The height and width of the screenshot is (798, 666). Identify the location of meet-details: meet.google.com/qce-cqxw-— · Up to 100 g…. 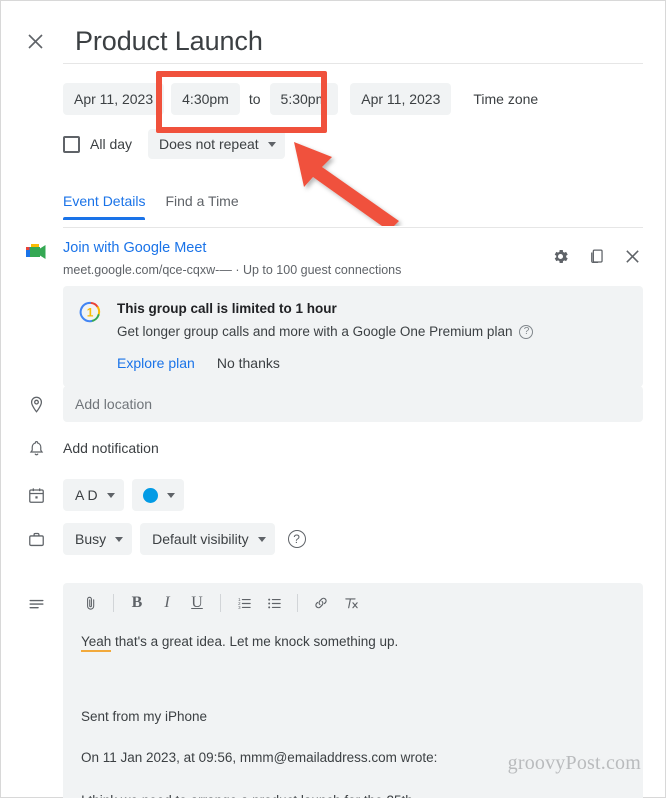
(306, 270).